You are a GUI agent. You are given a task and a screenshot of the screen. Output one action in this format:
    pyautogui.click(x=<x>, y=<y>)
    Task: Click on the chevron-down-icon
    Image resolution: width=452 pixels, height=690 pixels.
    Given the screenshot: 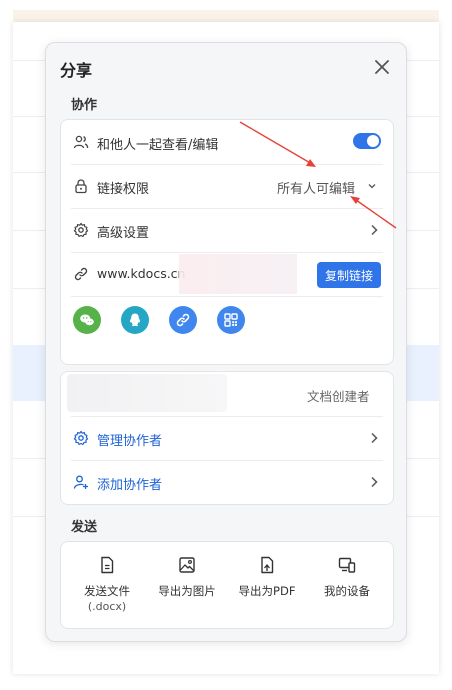 What is the action you would take?
    pyautogui.click(x=372, y=186)
    